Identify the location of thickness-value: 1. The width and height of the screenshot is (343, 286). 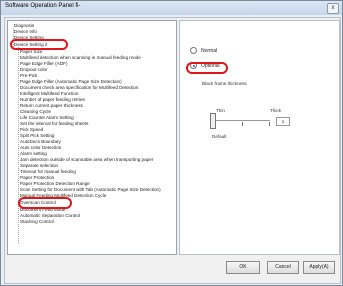
(283, 121).